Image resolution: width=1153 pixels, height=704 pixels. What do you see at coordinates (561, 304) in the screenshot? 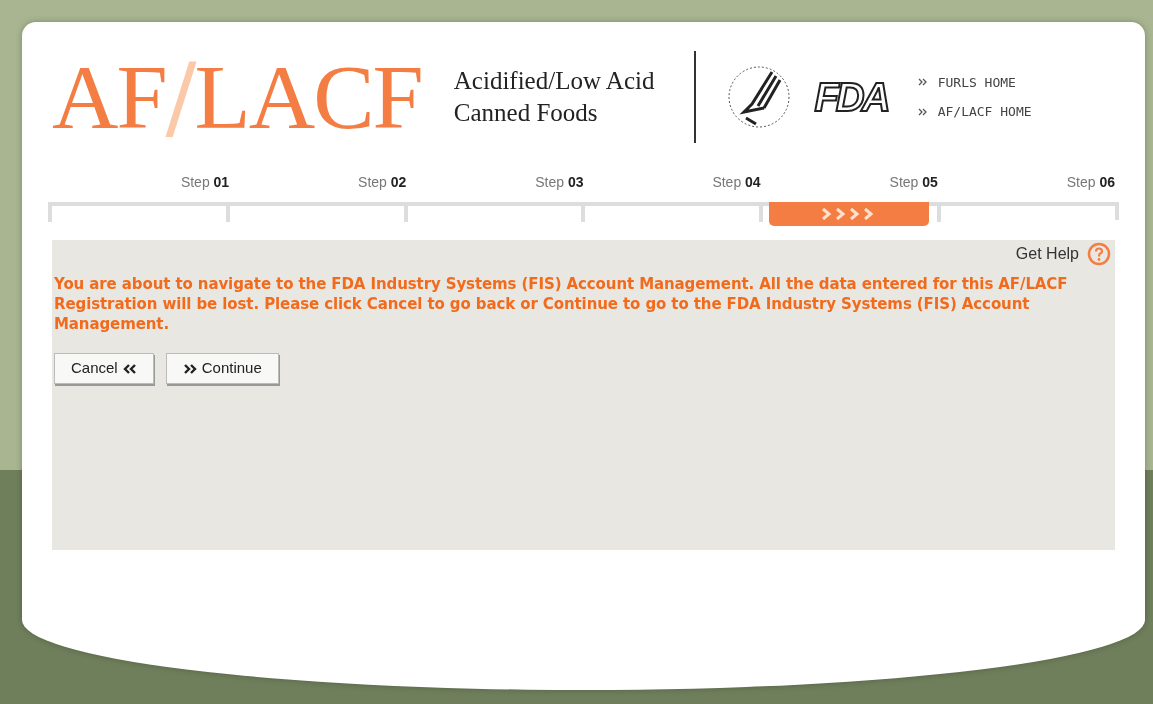
I see `warning-message: You are about to navigate to the FDA Industry Systems (FIS) Account Management. All the data entered for this AF/LACF Registration will be lost. Please click Cancel to go back or Continue to go to the FDA Industry Systems (FIS) Account Management.` at bounding box center [561, 304].